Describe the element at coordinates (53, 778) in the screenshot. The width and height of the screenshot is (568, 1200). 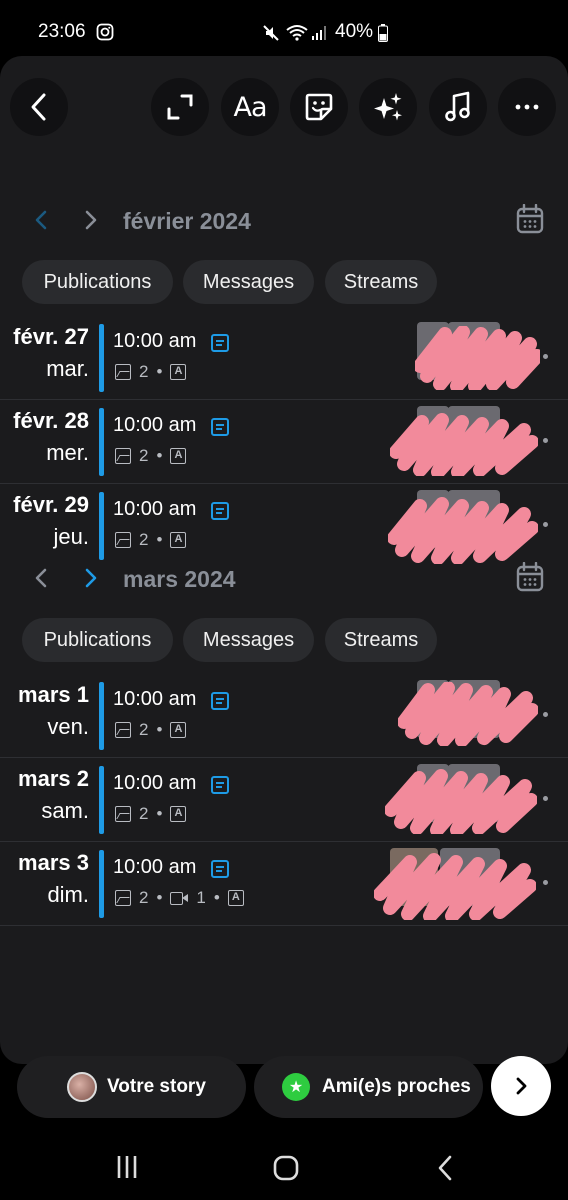
I see `day-date: mars 2` at that location.